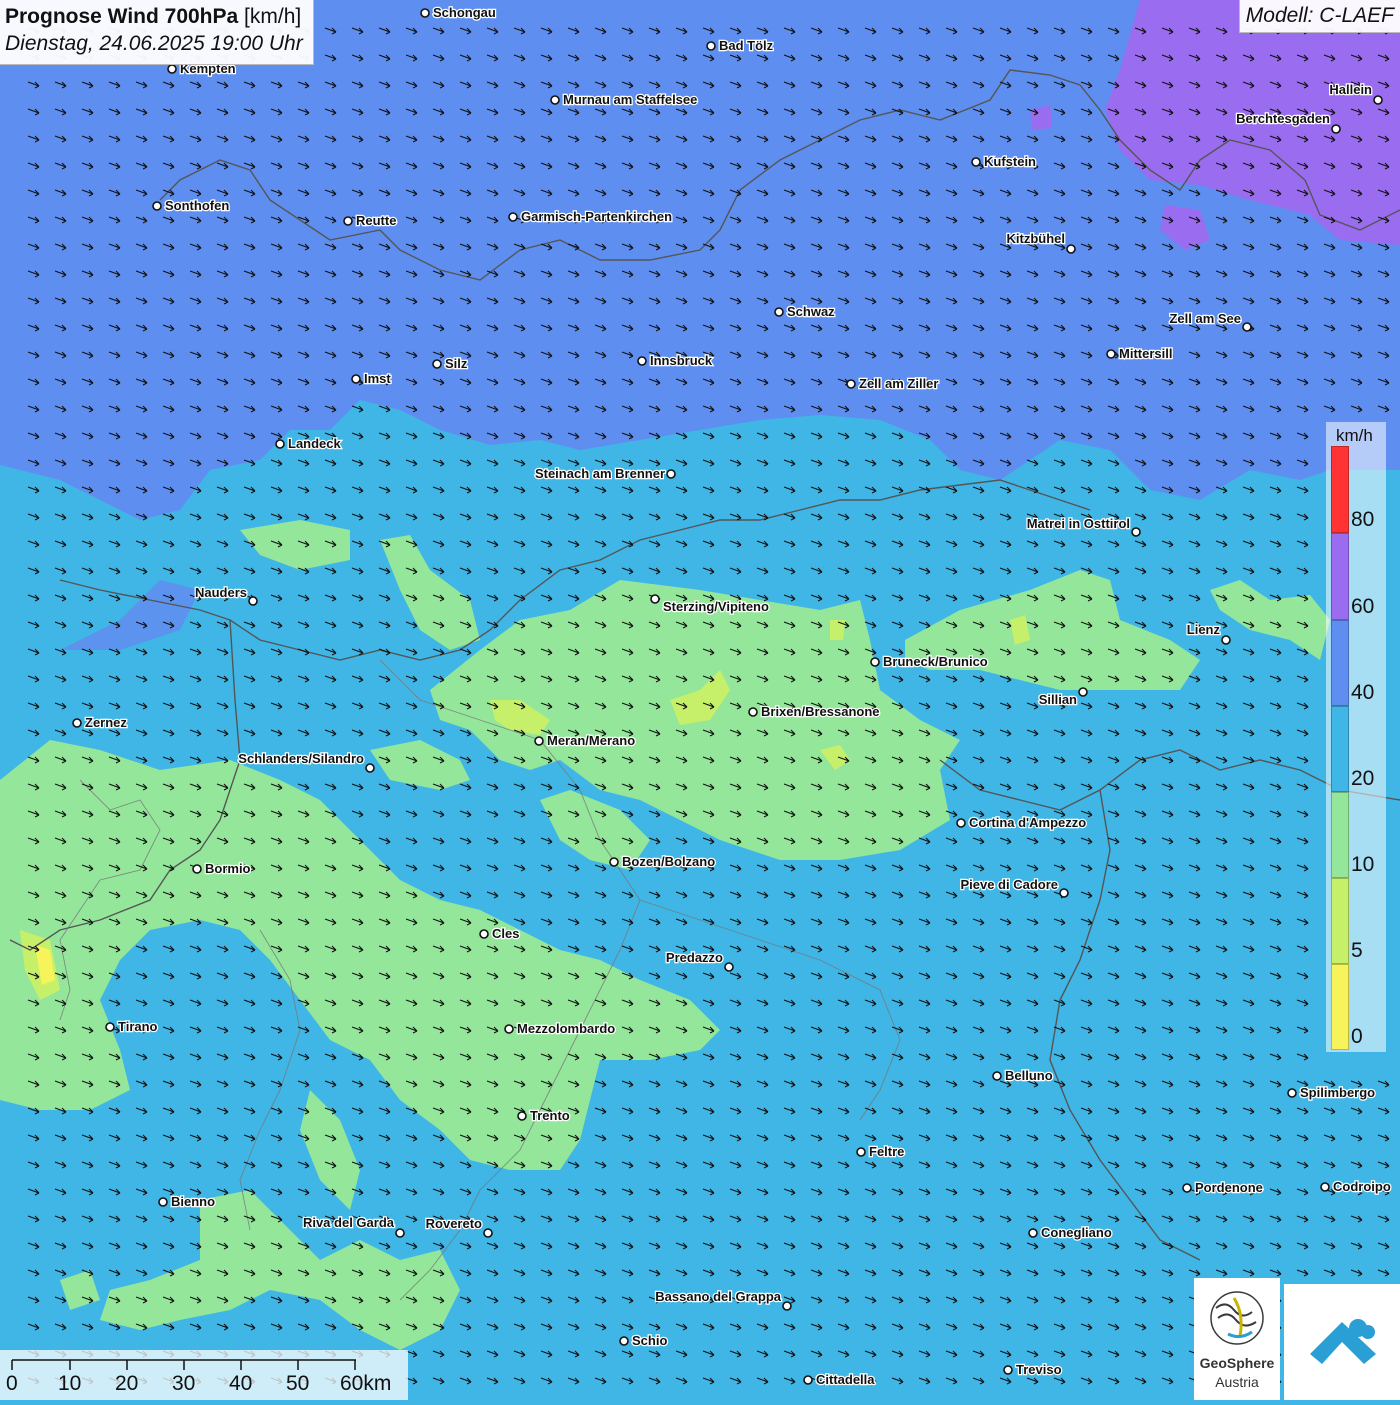 The image size is (1400, 1405). I want to click on title-unit: [km/h], so click(273, 16).